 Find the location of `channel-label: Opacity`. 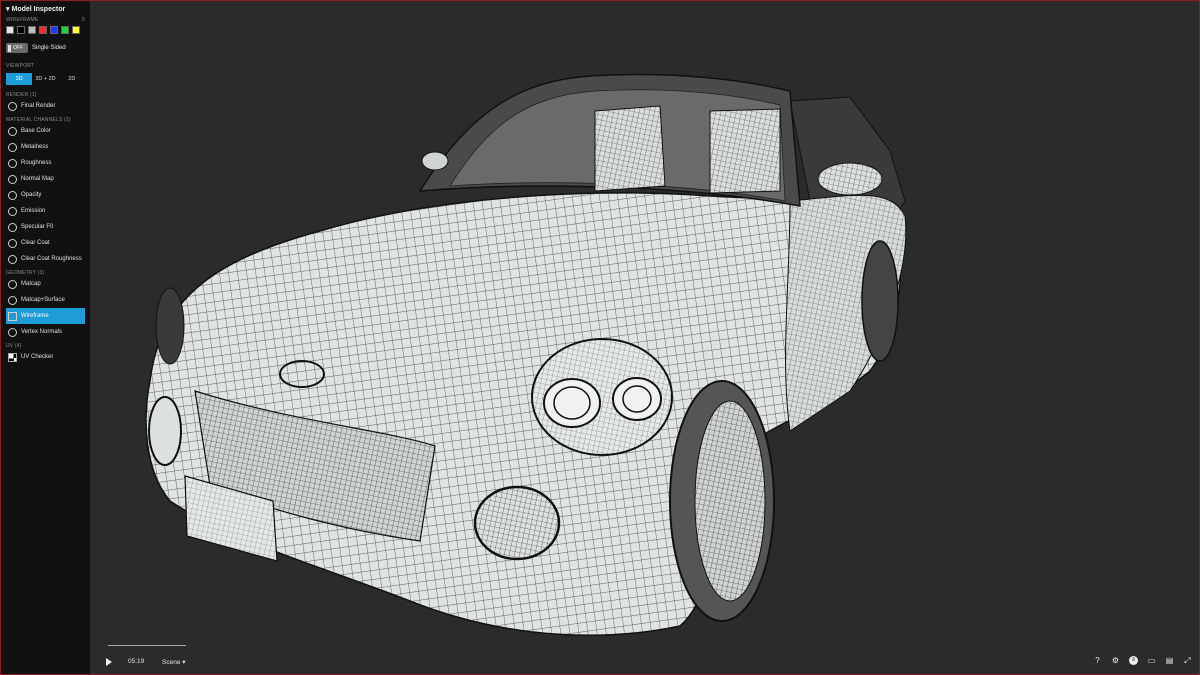

channel-label: Opacity is located at coordinates (31, 195).